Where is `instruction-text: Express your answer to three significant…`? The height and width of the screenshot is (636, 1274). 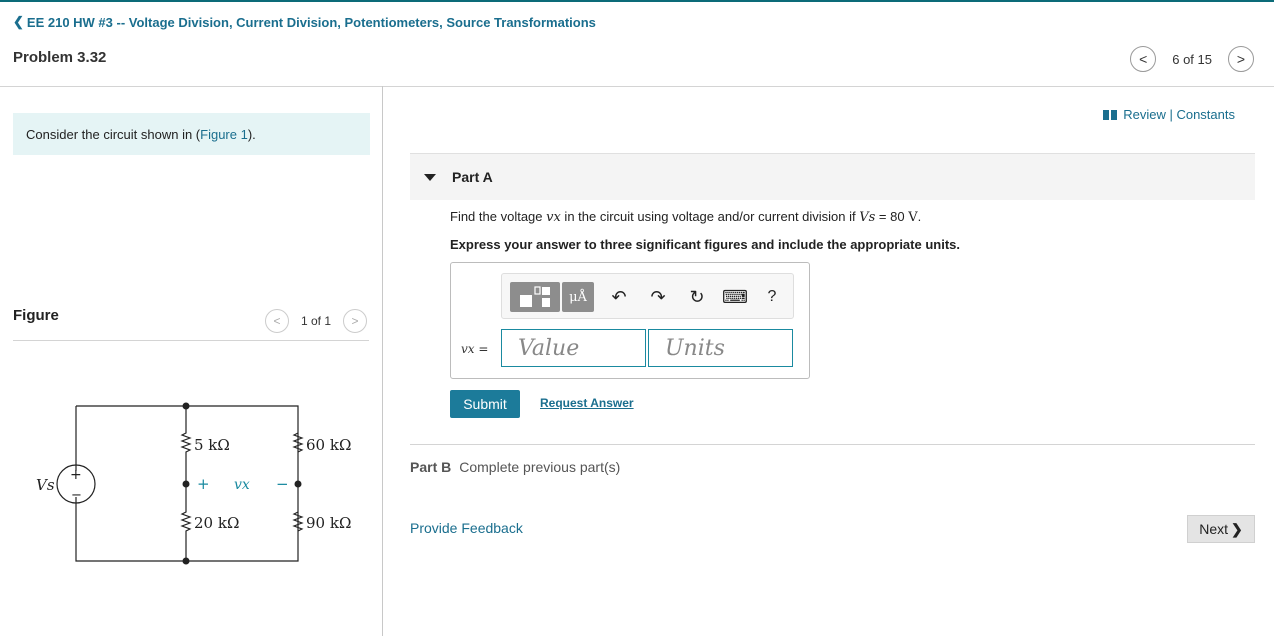 instruction-text: Express your answer to three significant… is located at coordinates (705, 244).